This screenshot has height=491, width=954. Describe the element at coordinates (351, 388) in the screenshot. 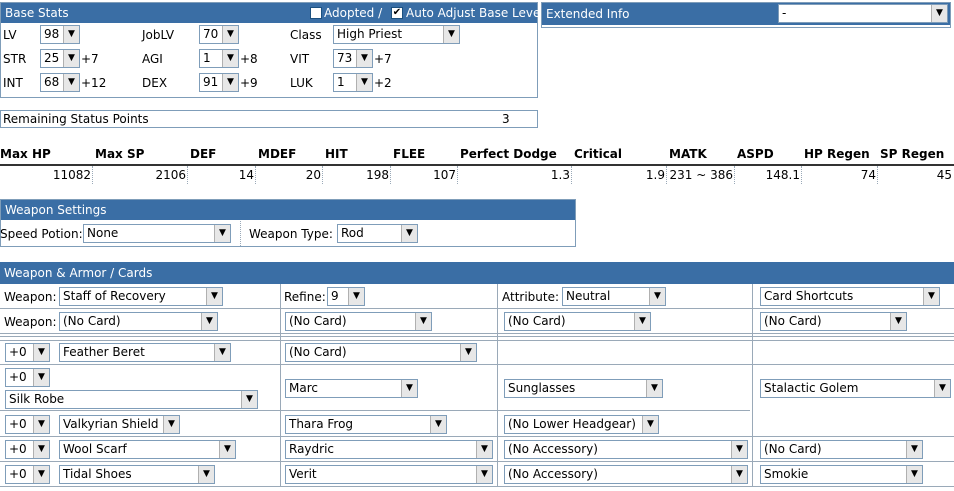

I see `armor-card-select: Marc ▼` at that location.